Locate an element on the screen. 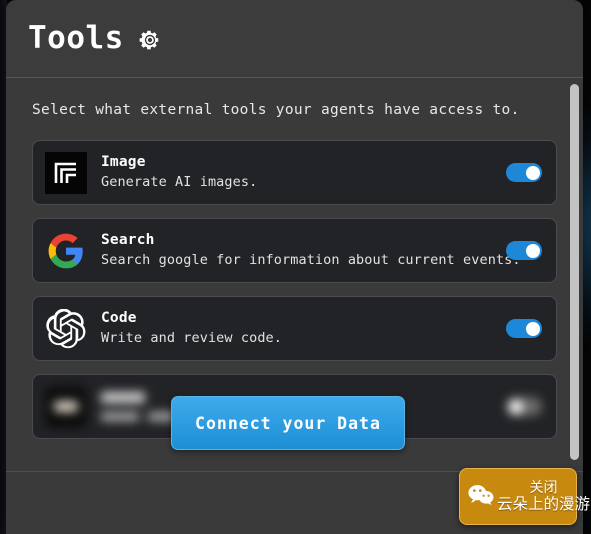 The width and height of the screenshot is (591, 534). wechat-badge-text: 关闭 云朵上的漫游 is located at coordinates (543, 496).